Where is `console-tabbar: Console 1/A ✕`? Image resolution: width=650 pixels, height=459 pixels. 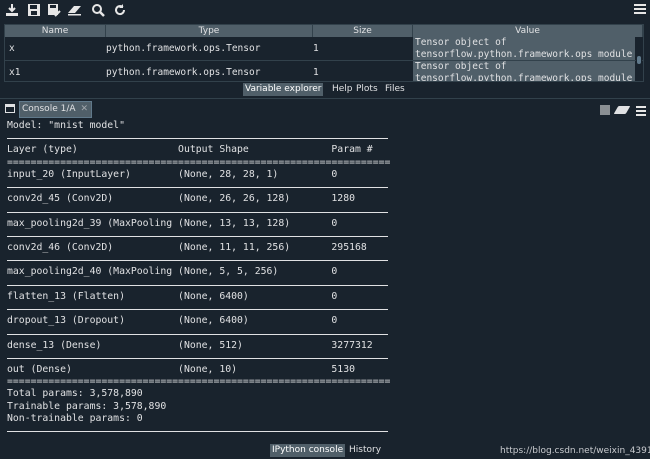
console-tabbar: Console 1/A ✕ is located at coordinates (325, 109).